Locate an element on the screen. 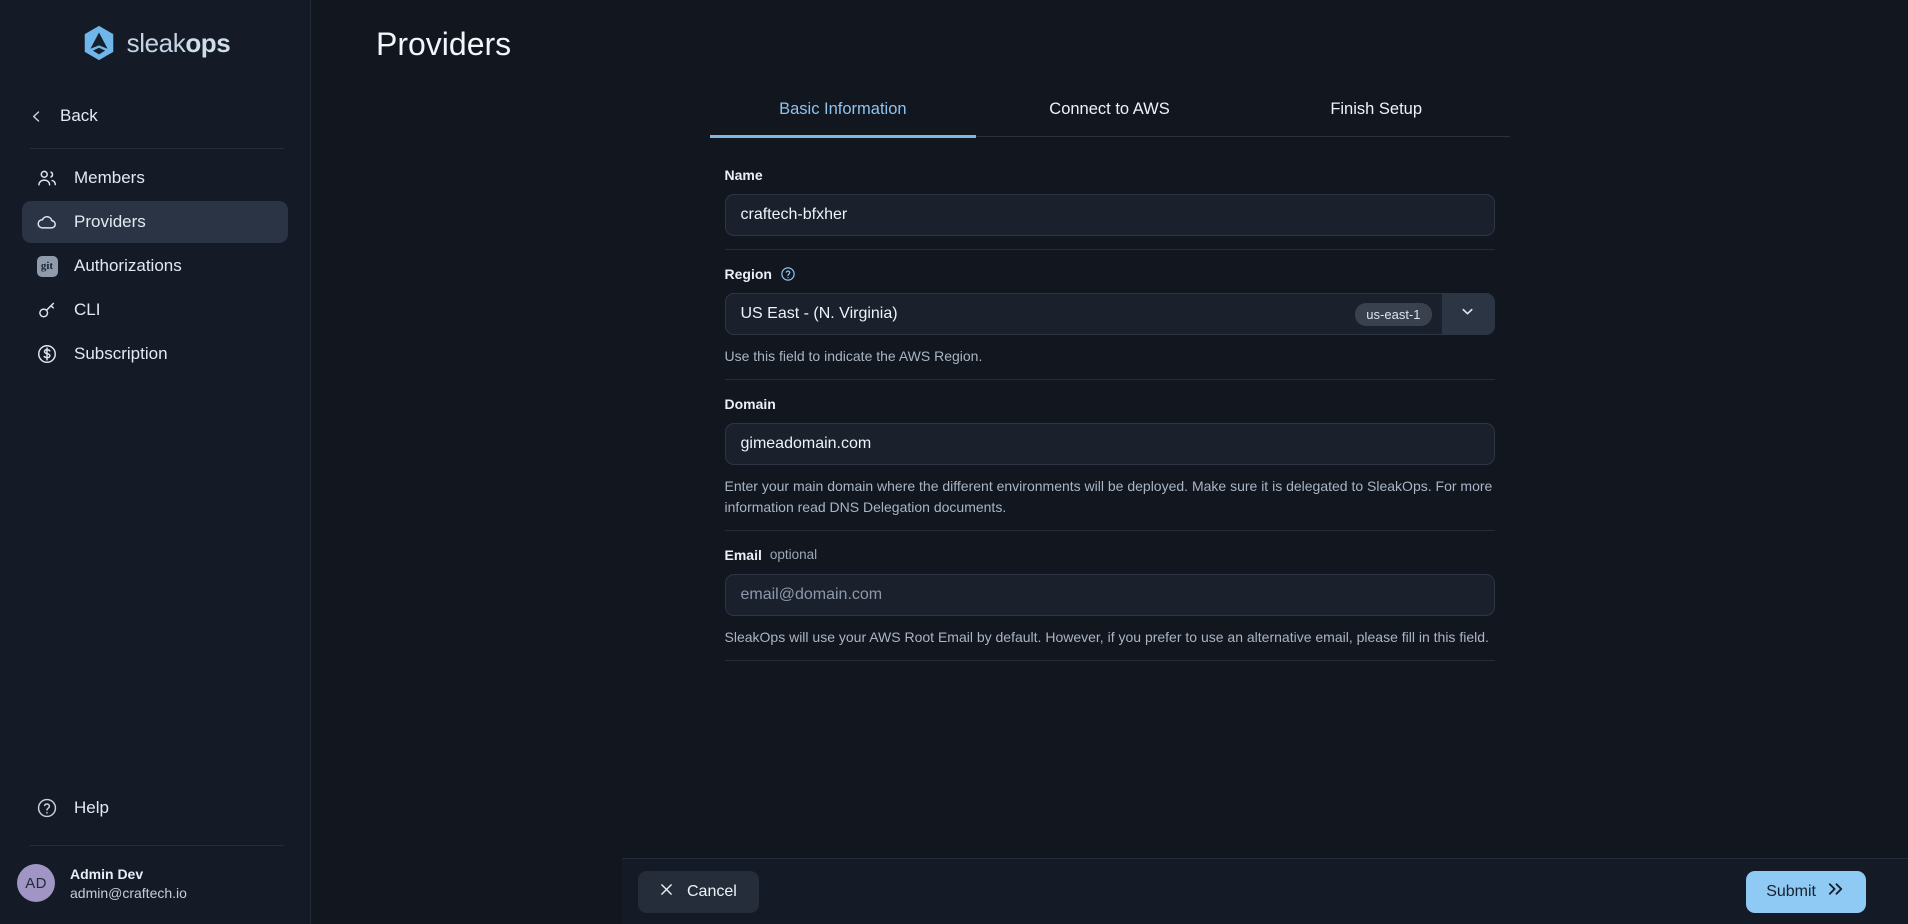  double-chevron-right-icon is located at coordinates (1836, 891).